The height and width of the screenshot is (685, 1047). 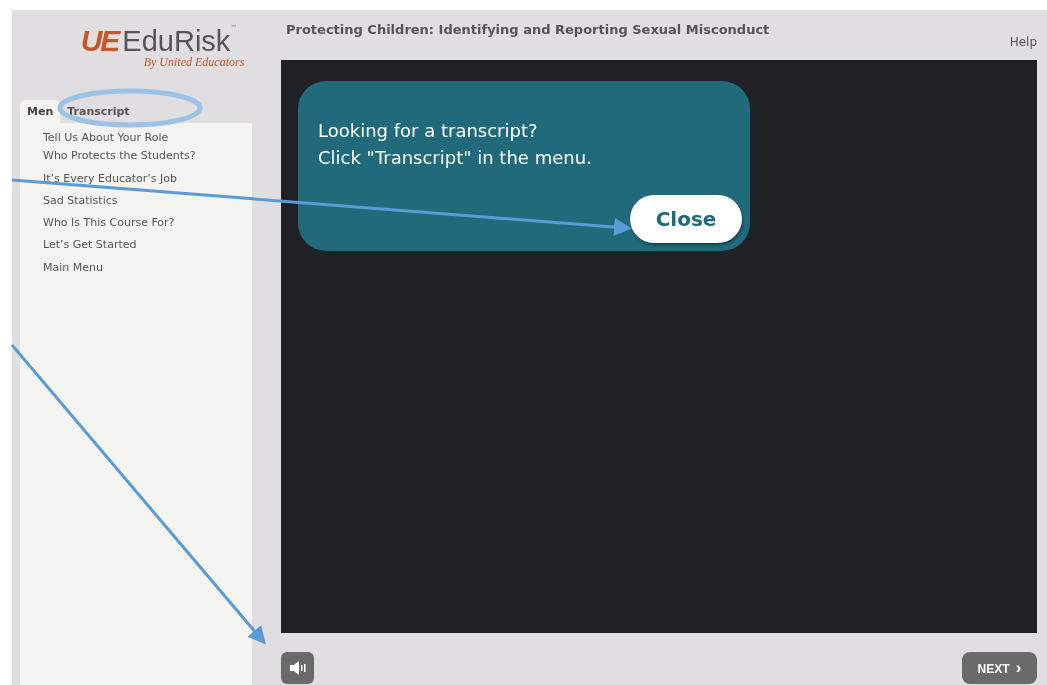 What do you see at coordinates (147, 182) in the screenshot?
I see `menu-item: It’s Every Educator’s Job` at bounding box center [147, 182].